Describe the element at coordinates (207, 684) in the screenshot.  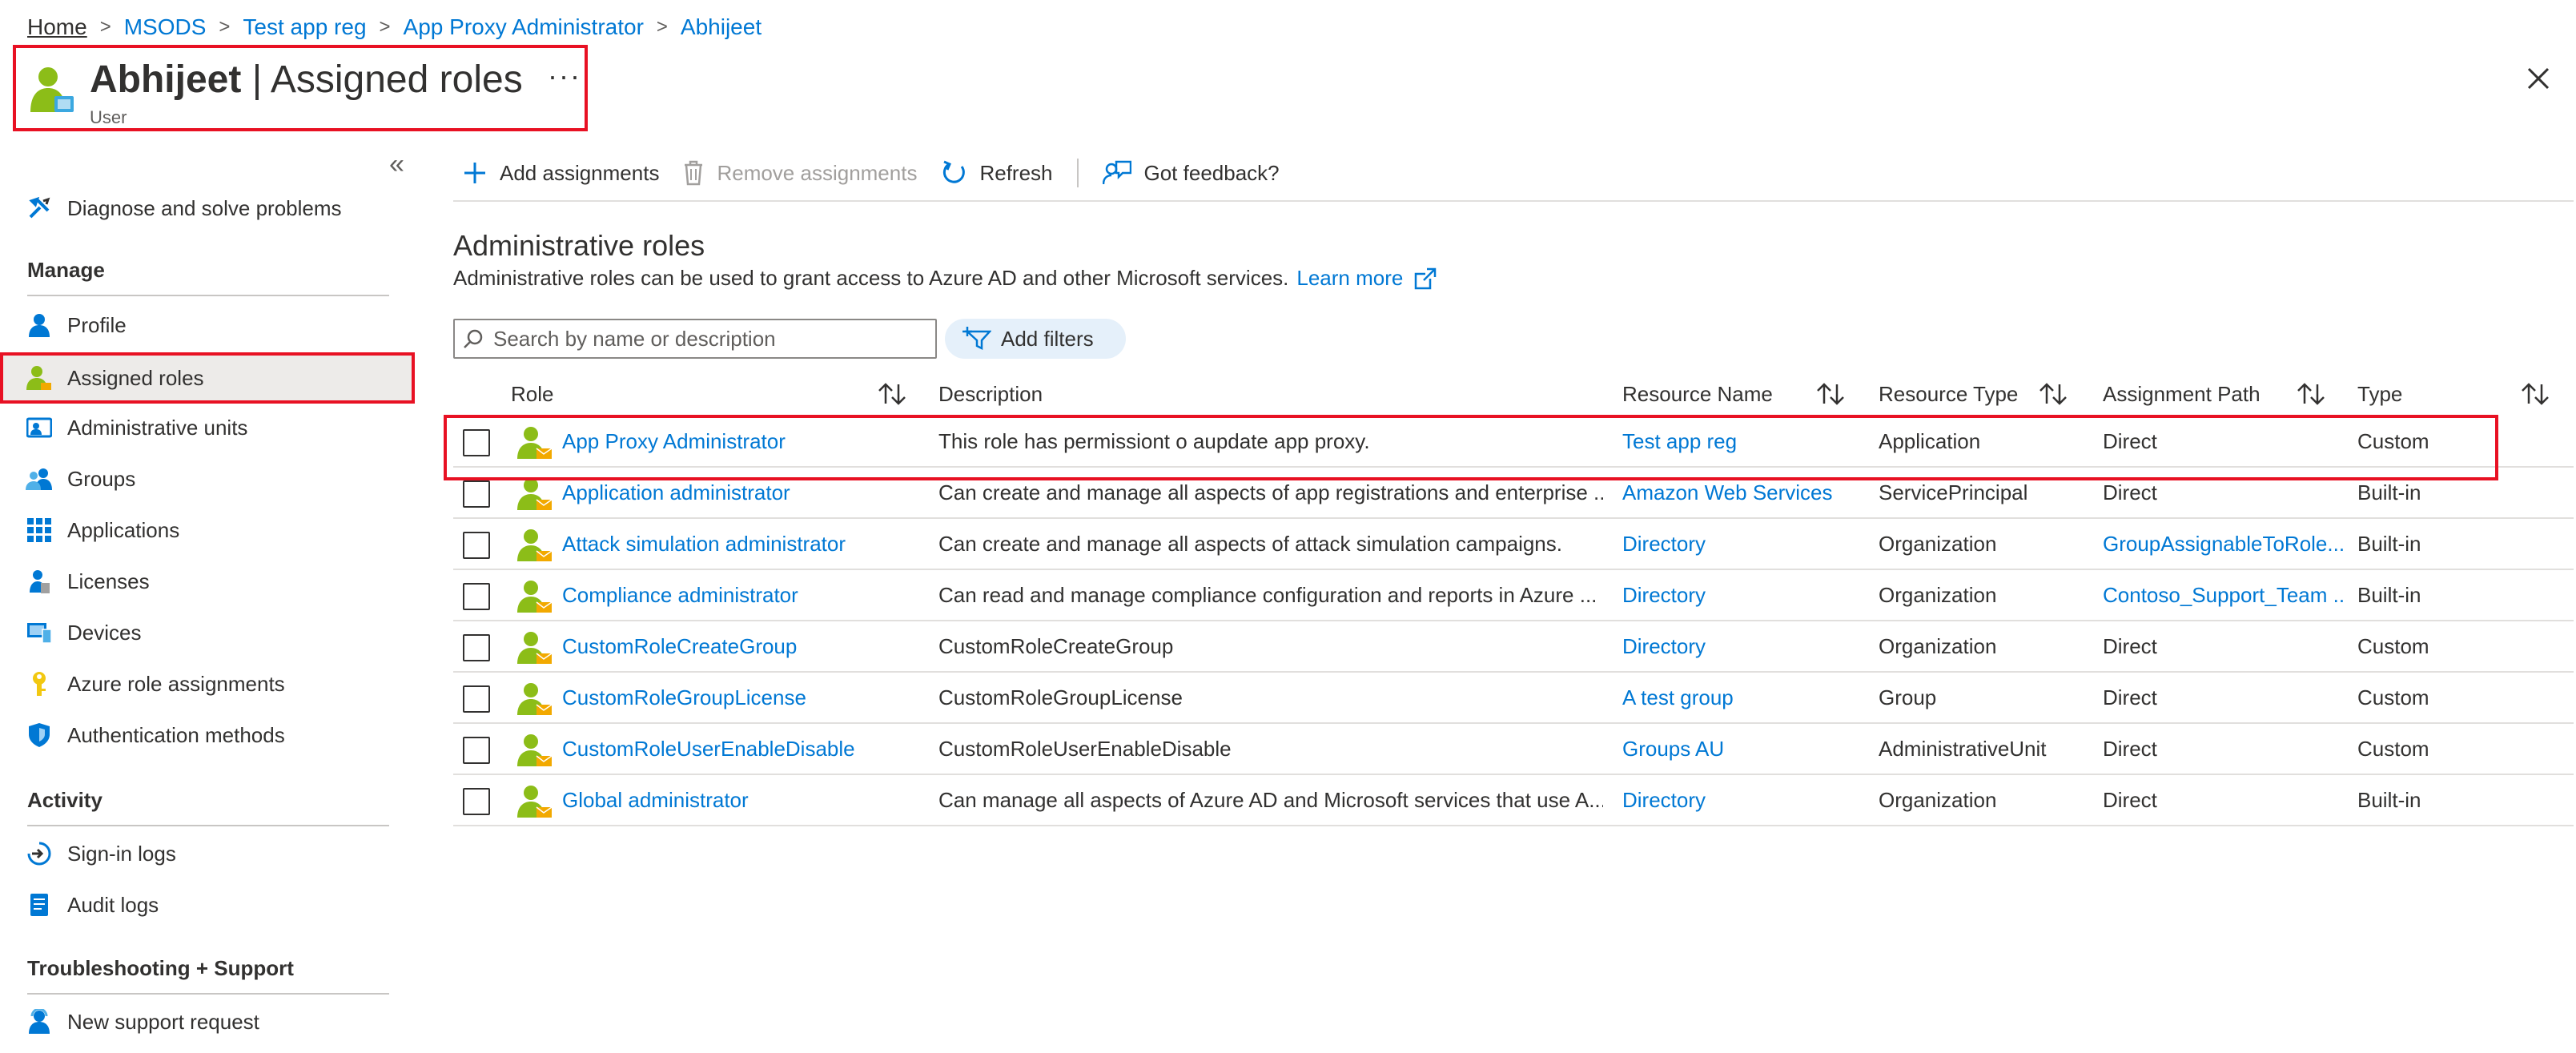
I see `sidebar-item-azure-role-assignments: Azure role assignments` at that location.